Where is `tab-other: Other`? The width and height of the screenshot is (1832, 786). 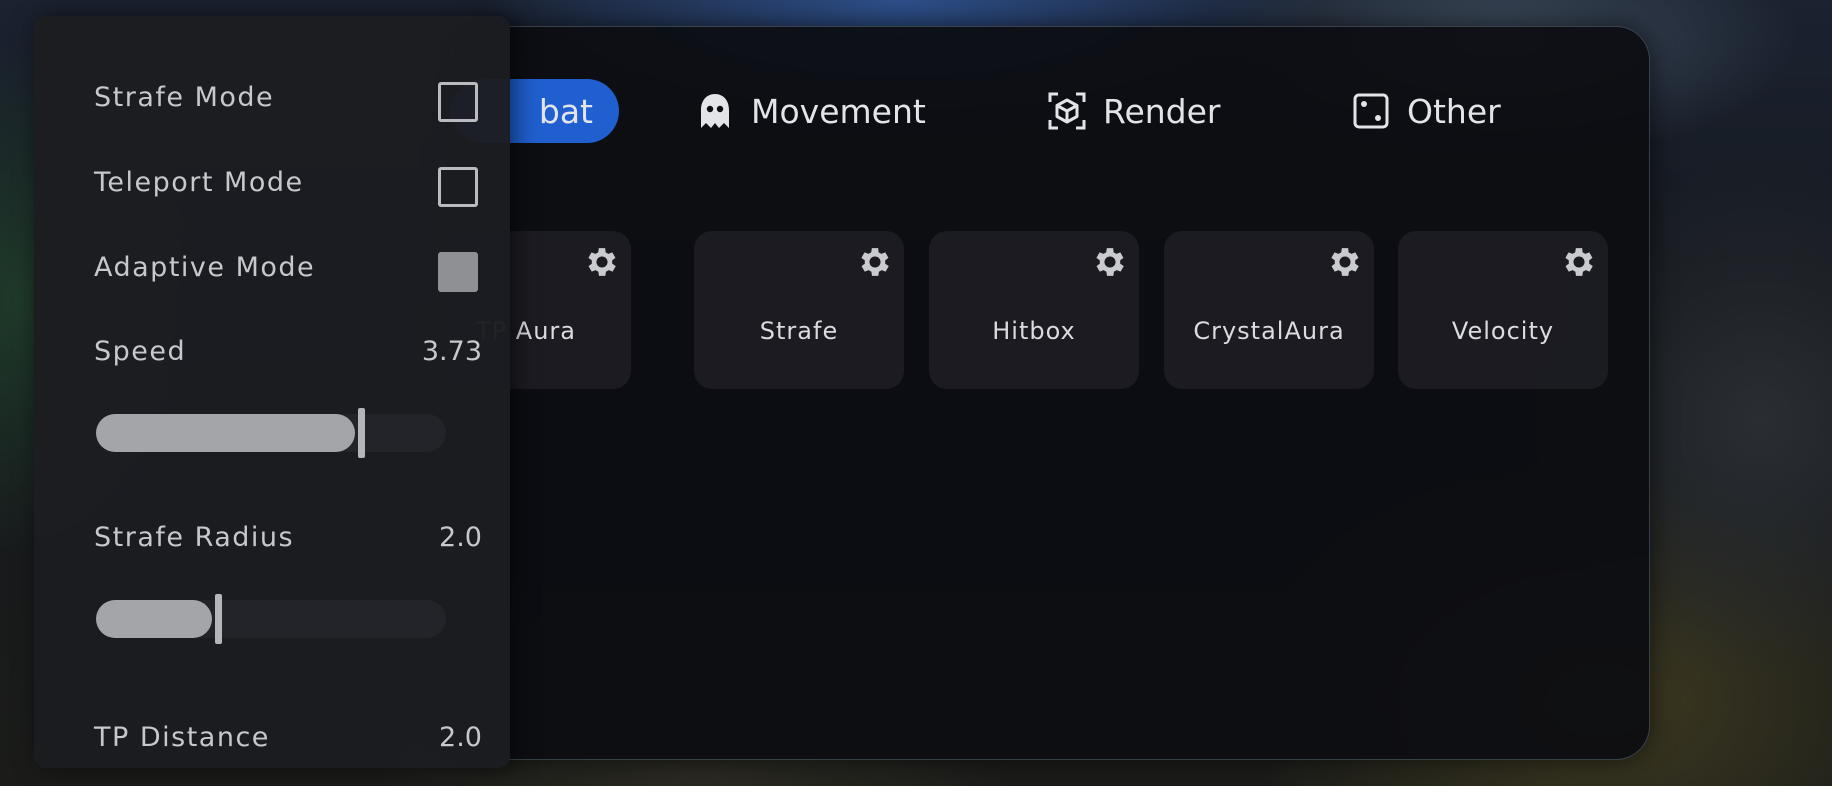
tab-other: Other is located at coordinates (1426, 111).